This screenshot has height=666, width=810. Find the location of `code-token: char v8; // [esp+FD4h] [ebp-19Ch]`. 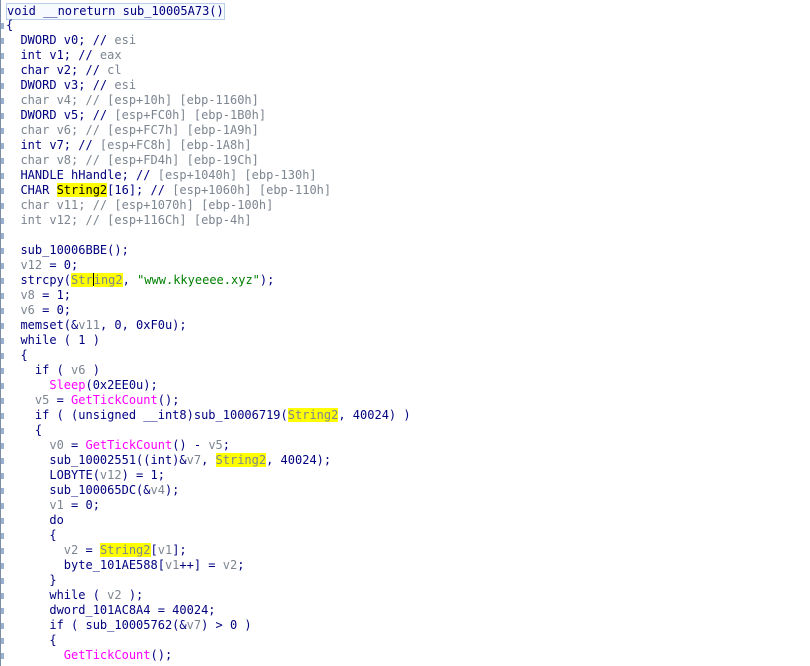

code-token: char v8; // [esp+FD4h] [ebp-19Ch] is located at coordinates (132, 160).